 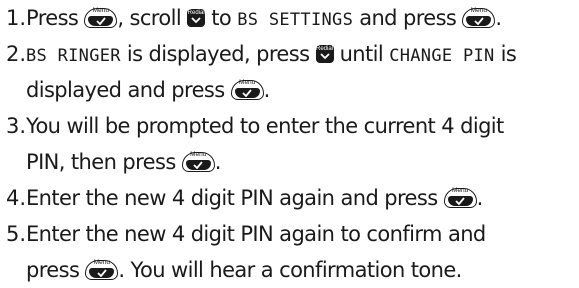 What do you see at coordinates (101, 162) in the screenshot?
I see `step-text: PIN, then press` at bounding box center [101, 162].